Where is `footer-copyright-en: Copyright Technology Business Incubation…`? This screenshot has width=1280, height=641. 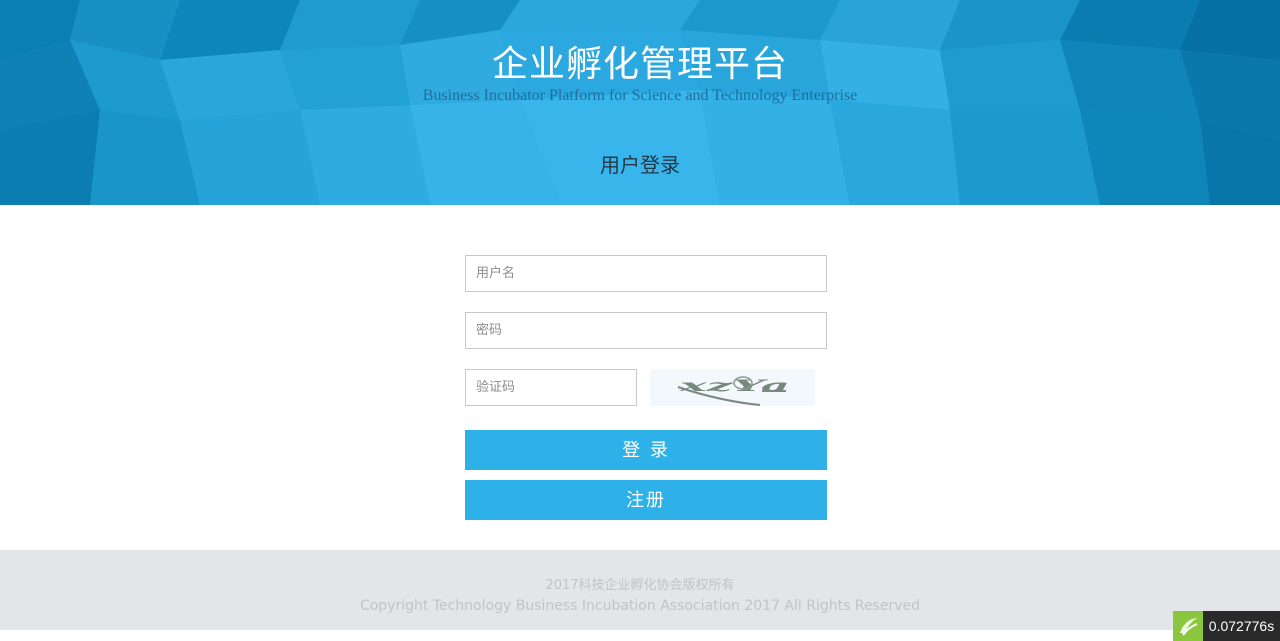 footer-copyright-en: Copyright Technology Business Incubation… is located at coordinates (640, 606).